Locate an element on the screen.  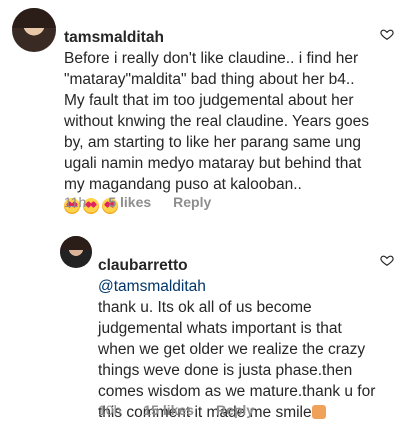
reply-meta: 10h 15 likes Reply is located at coordinates (176, 410).